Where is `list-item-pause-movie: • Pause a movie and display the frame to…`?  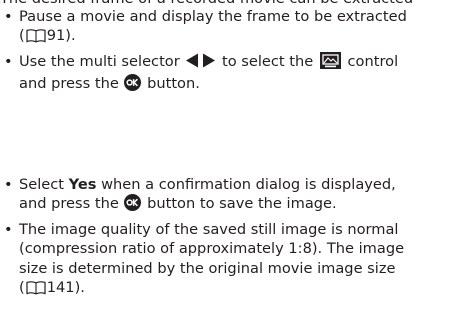
list-item-pause-movie: • Pause a movie and display the frame to… is located at coordinates (224, 28).